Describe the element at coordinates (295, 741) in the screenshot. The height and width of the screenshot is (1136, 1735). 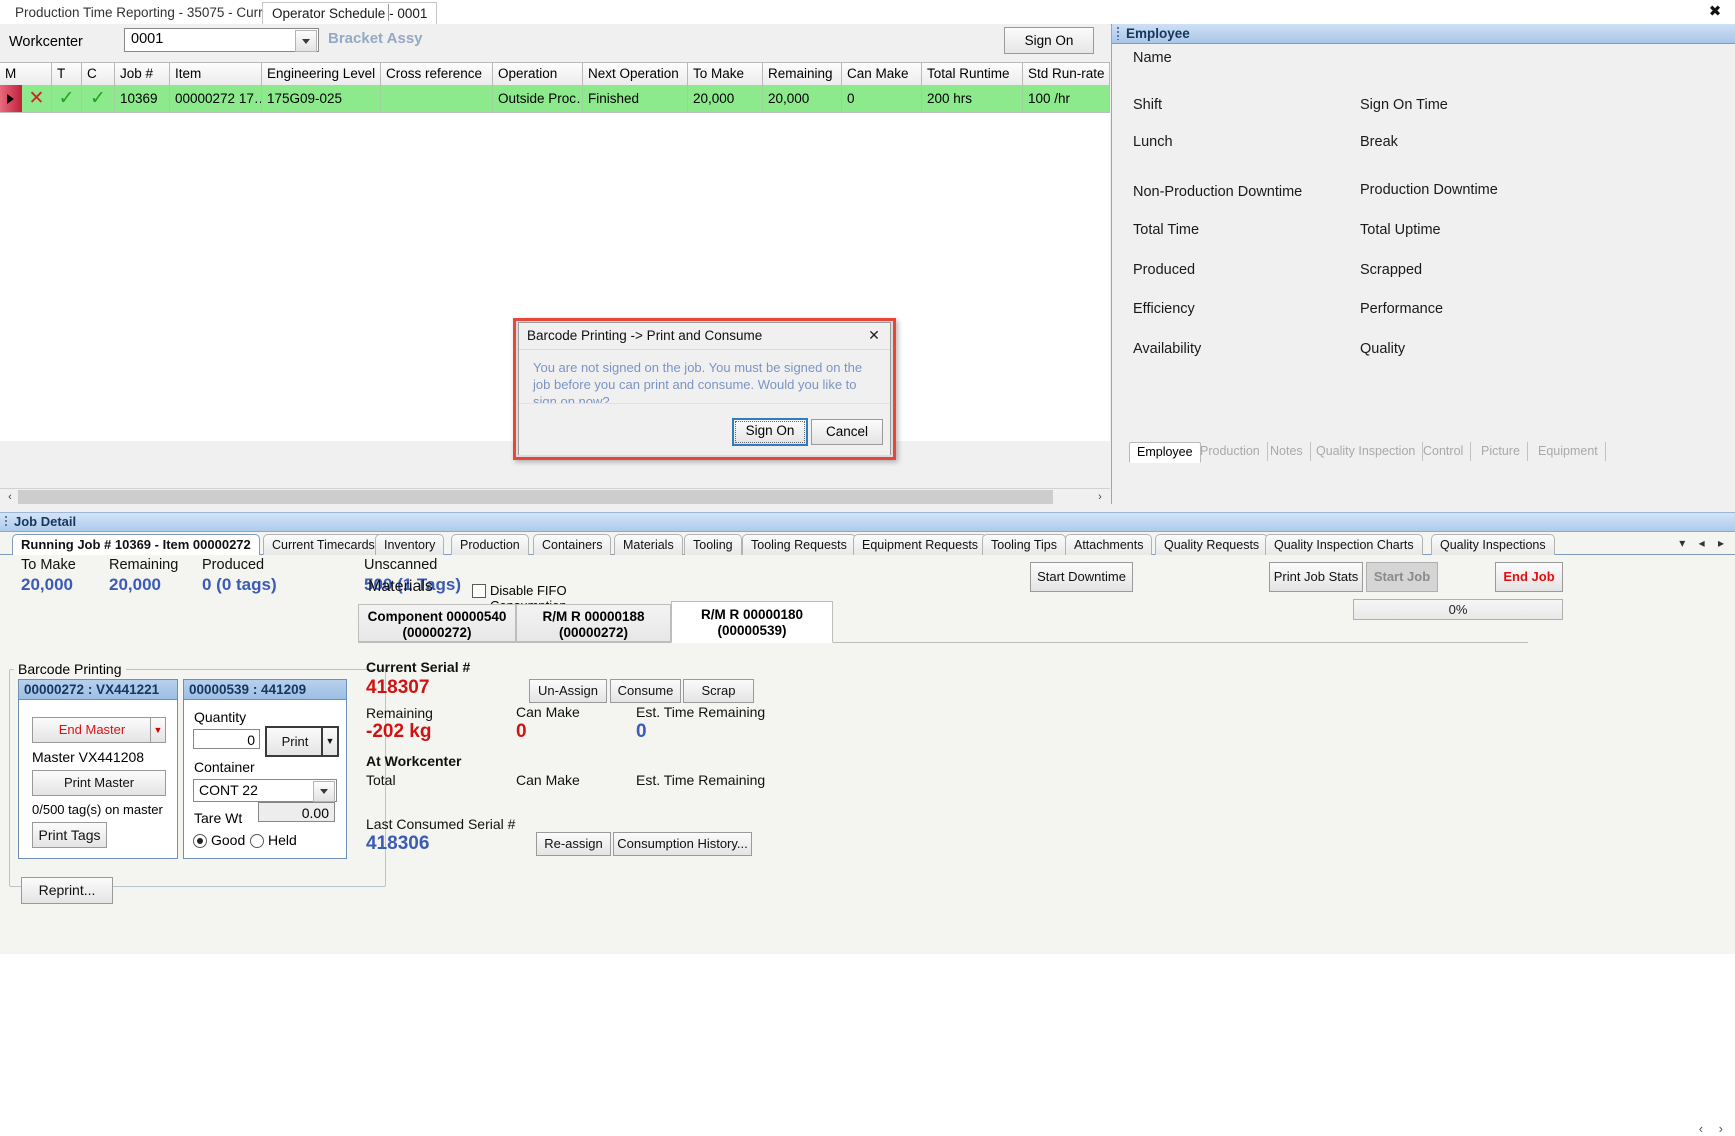
I see `print-button: Print` at that location.